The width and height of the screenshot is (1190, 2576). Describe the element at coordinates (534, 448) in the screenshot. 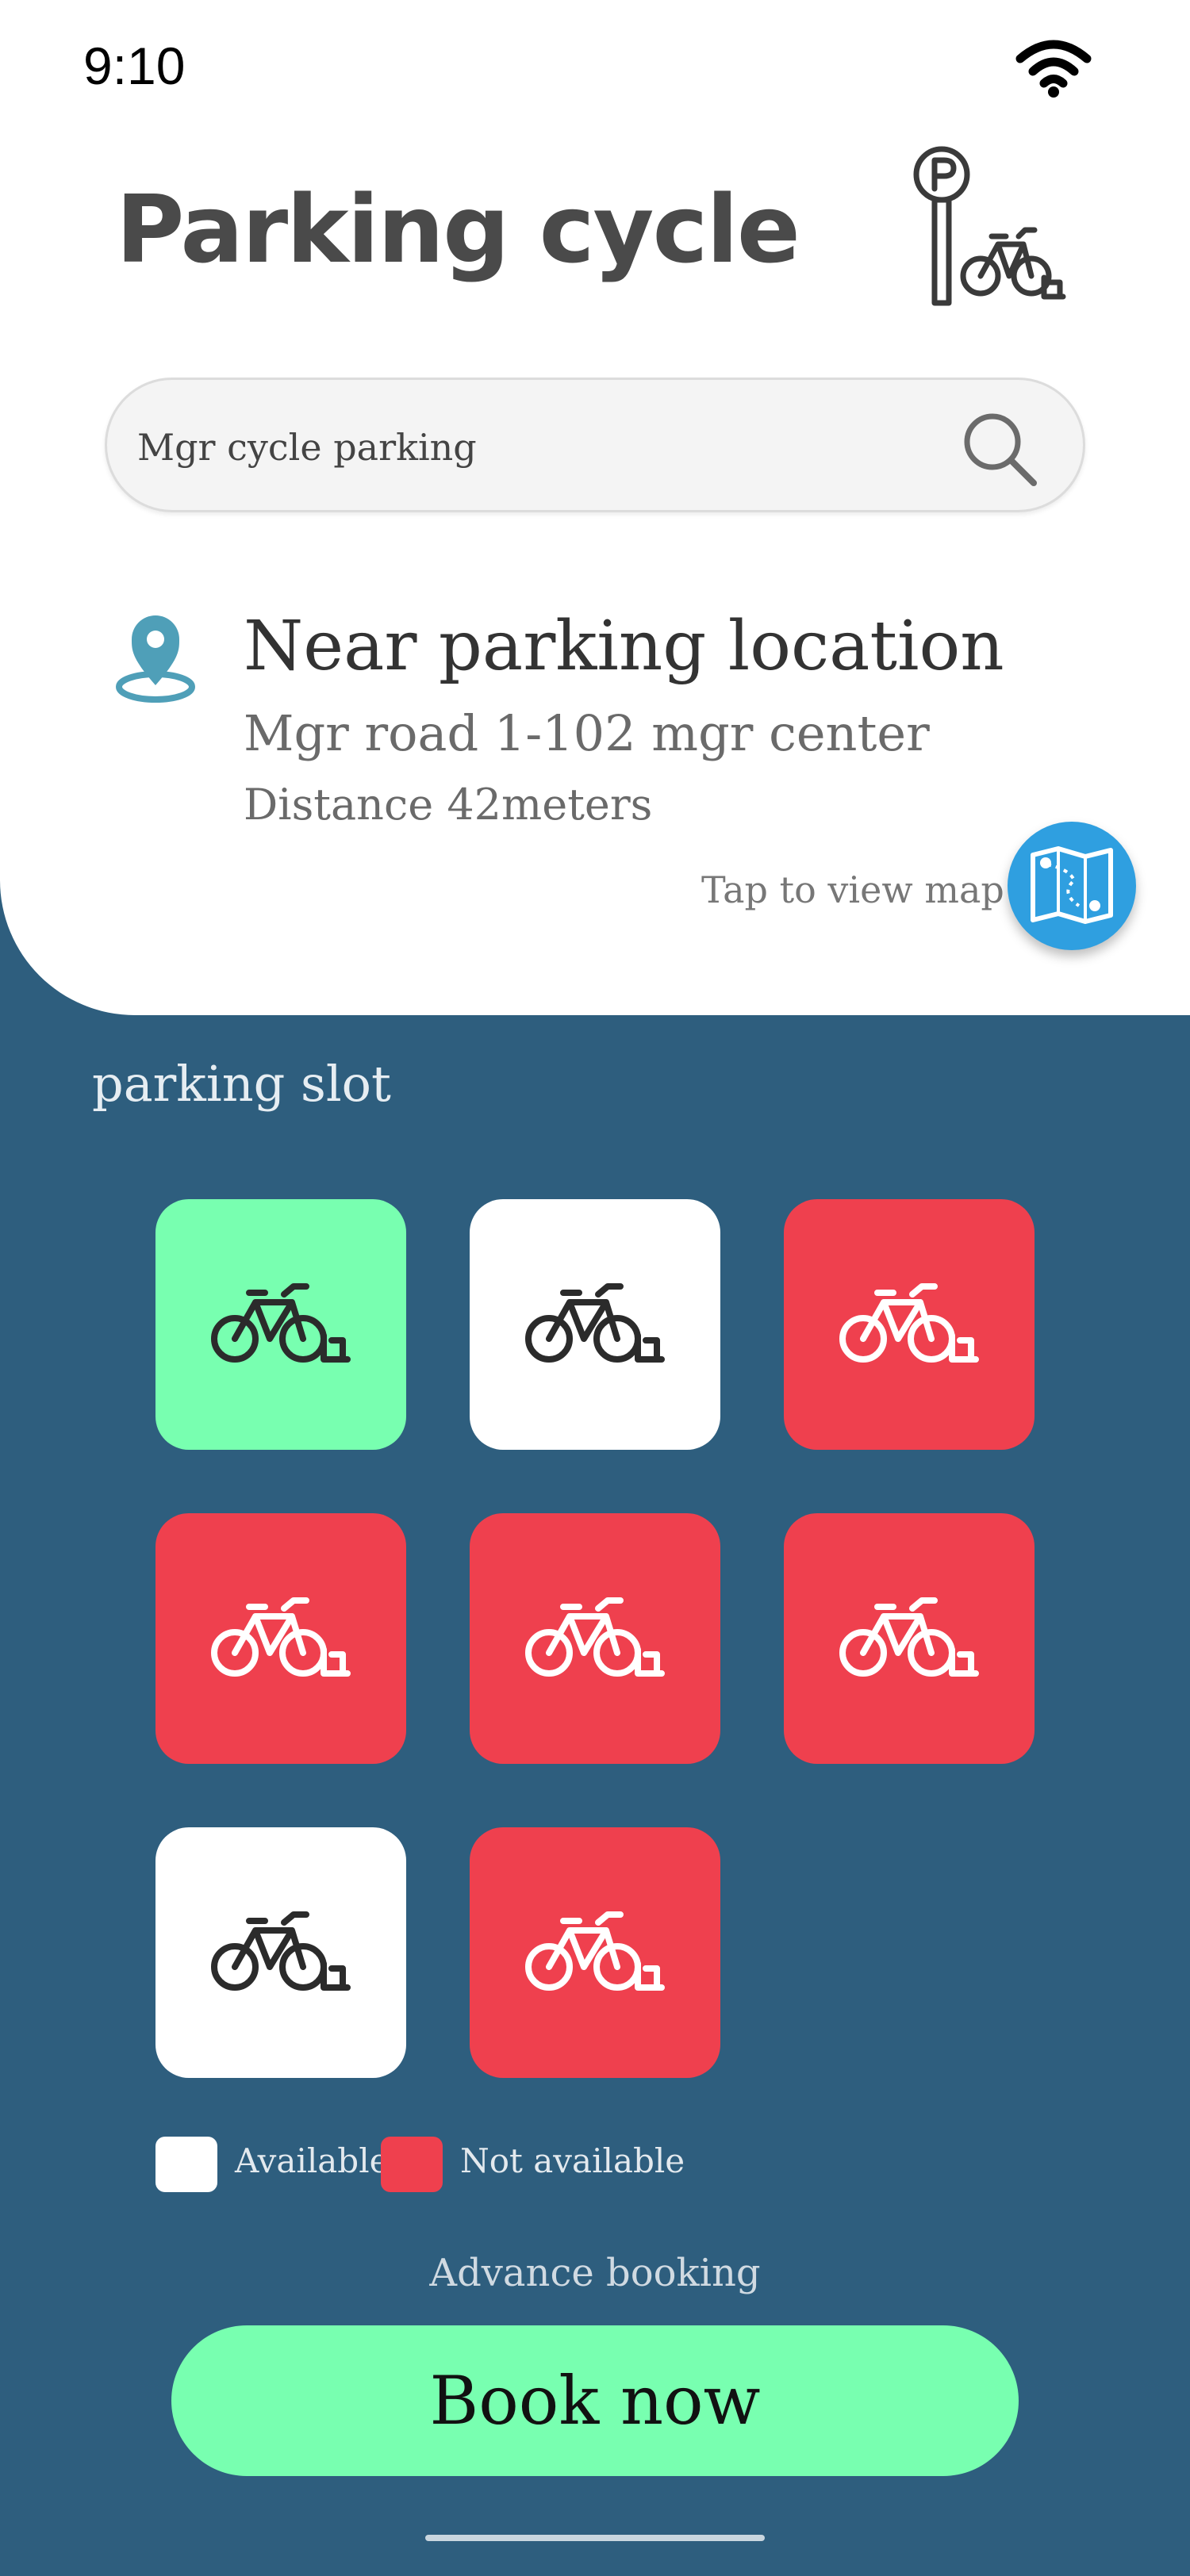

I see `search-input` at that location.